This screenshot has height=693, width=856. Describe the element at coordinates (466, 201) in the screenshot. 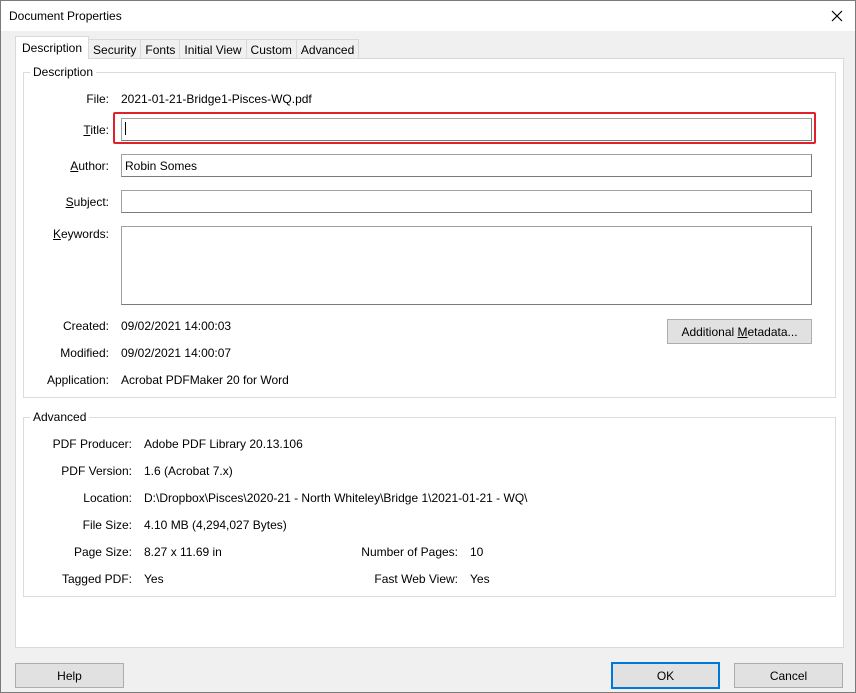

I see `subject-field` at that location.